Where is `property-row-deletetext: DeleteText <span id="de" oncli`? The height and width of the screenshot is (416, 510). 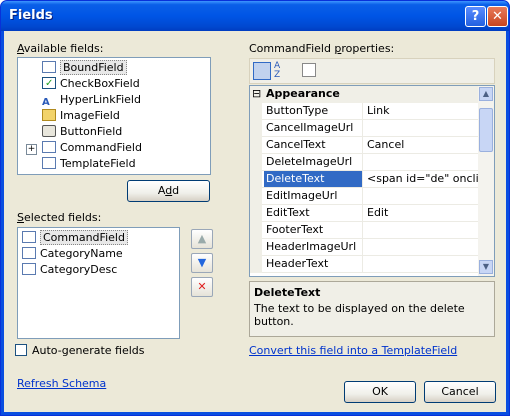 property-row-deletetext: DeleteText <span id="de" oncli is located at coordinates (365, 179).